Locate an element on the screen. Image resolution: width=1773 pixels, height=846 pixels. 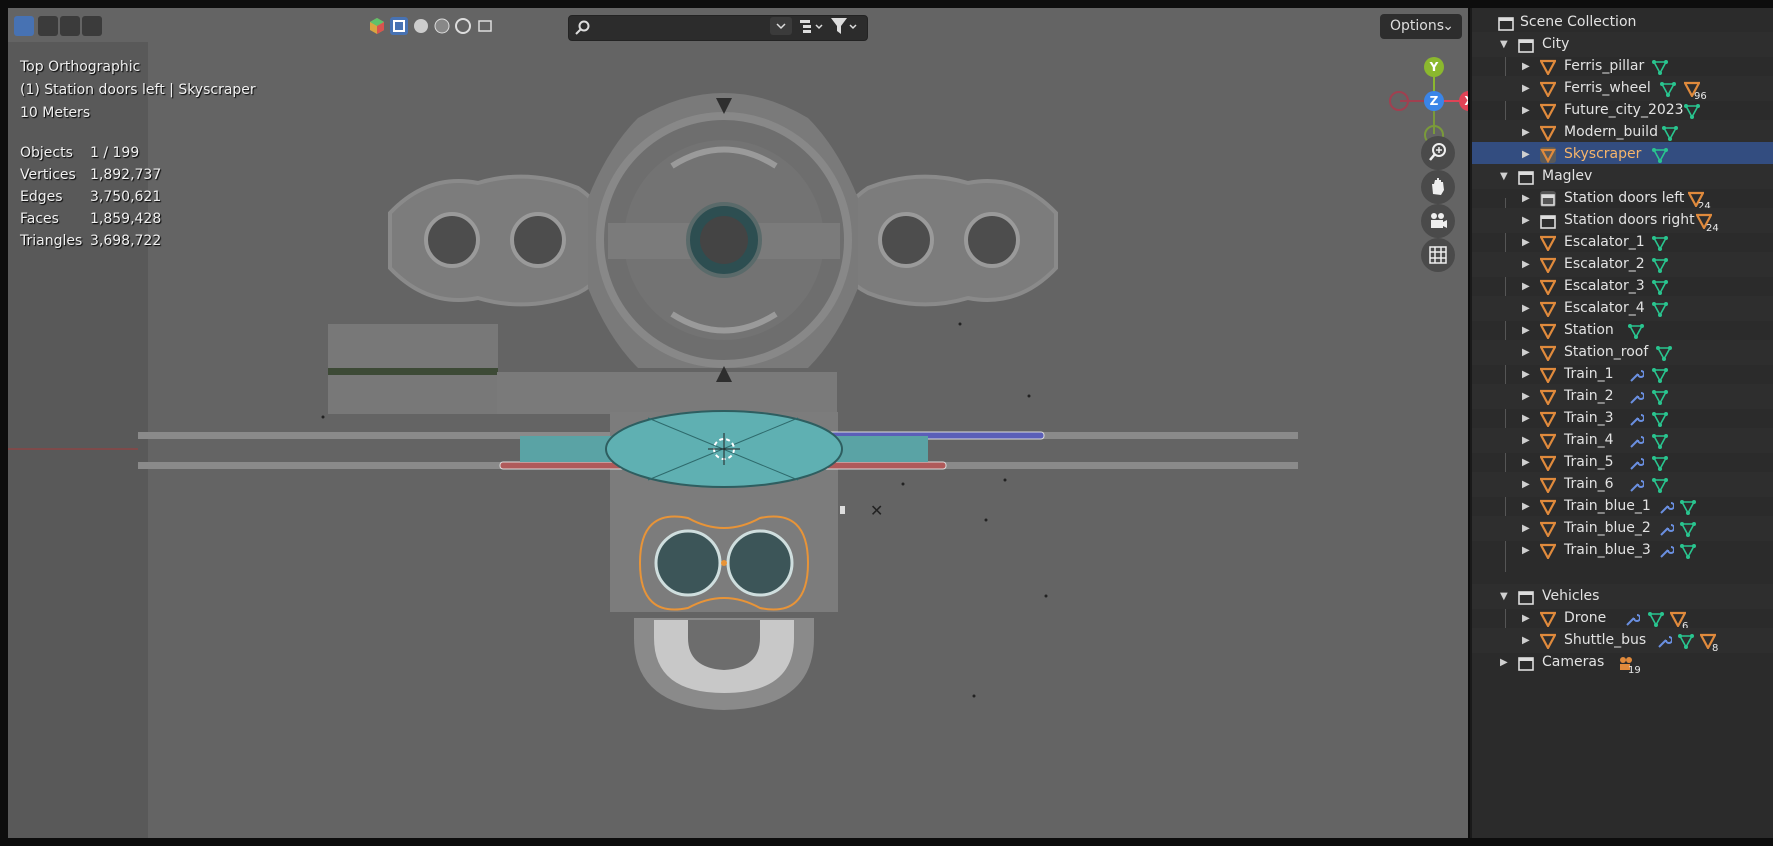
stat-row: Faces 1,859,428 is located at coordinates (91, 219).